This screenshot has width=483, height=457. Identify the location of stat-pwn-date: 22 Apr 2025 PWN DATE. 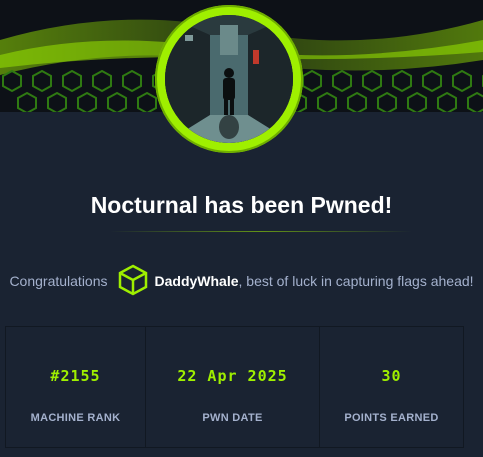
(233, 387).